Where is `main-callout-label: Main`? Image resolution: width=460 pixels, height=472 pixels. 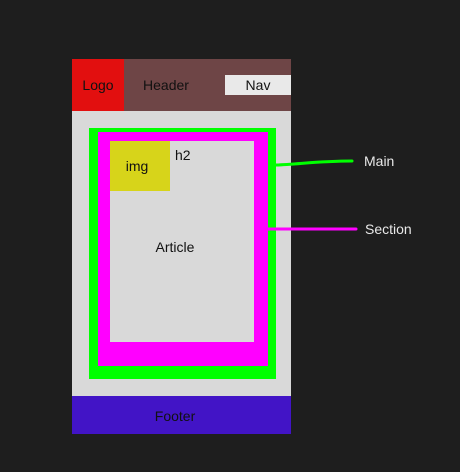 main-callout-label: Main is located at coordinates (379, 161).